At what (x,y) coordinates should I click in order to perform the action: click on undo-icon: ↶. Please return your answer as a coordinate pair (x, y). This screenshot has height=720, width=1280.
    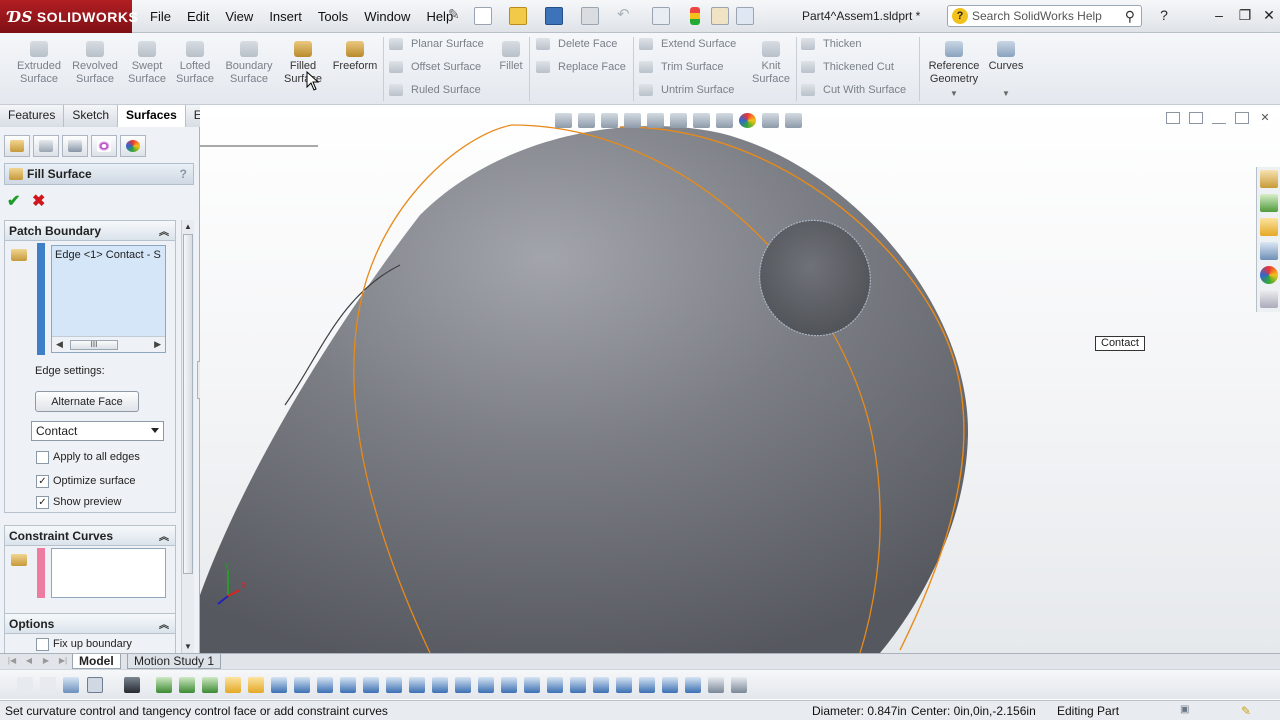
    Looking at the image, I should click on (626, 14).